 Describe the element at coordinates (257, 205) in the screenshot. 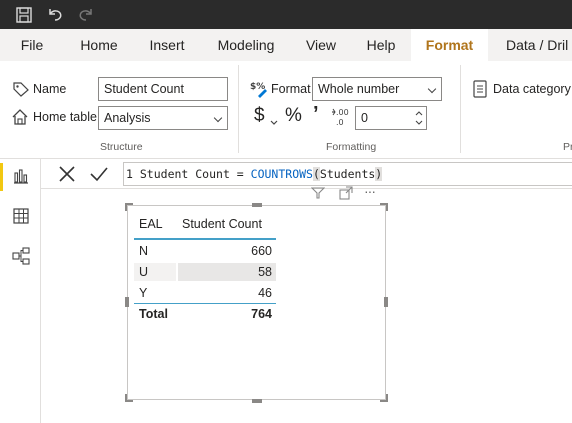

I see `resize-handle-top` at that location.